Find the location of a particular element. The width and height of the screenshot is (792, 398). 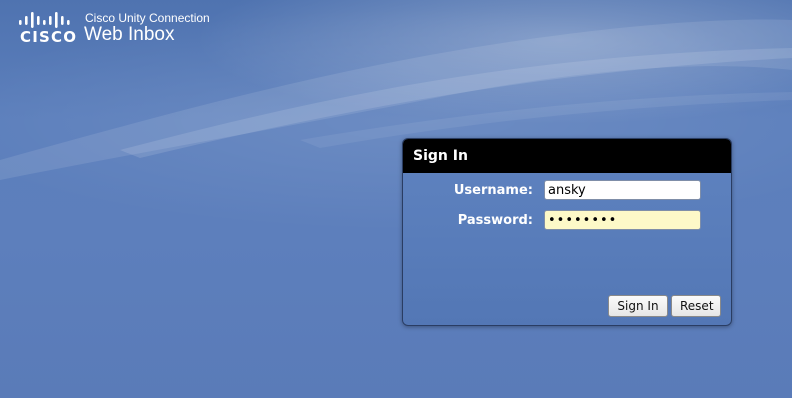

password-label: Password: is located at coordinates (495, 220).